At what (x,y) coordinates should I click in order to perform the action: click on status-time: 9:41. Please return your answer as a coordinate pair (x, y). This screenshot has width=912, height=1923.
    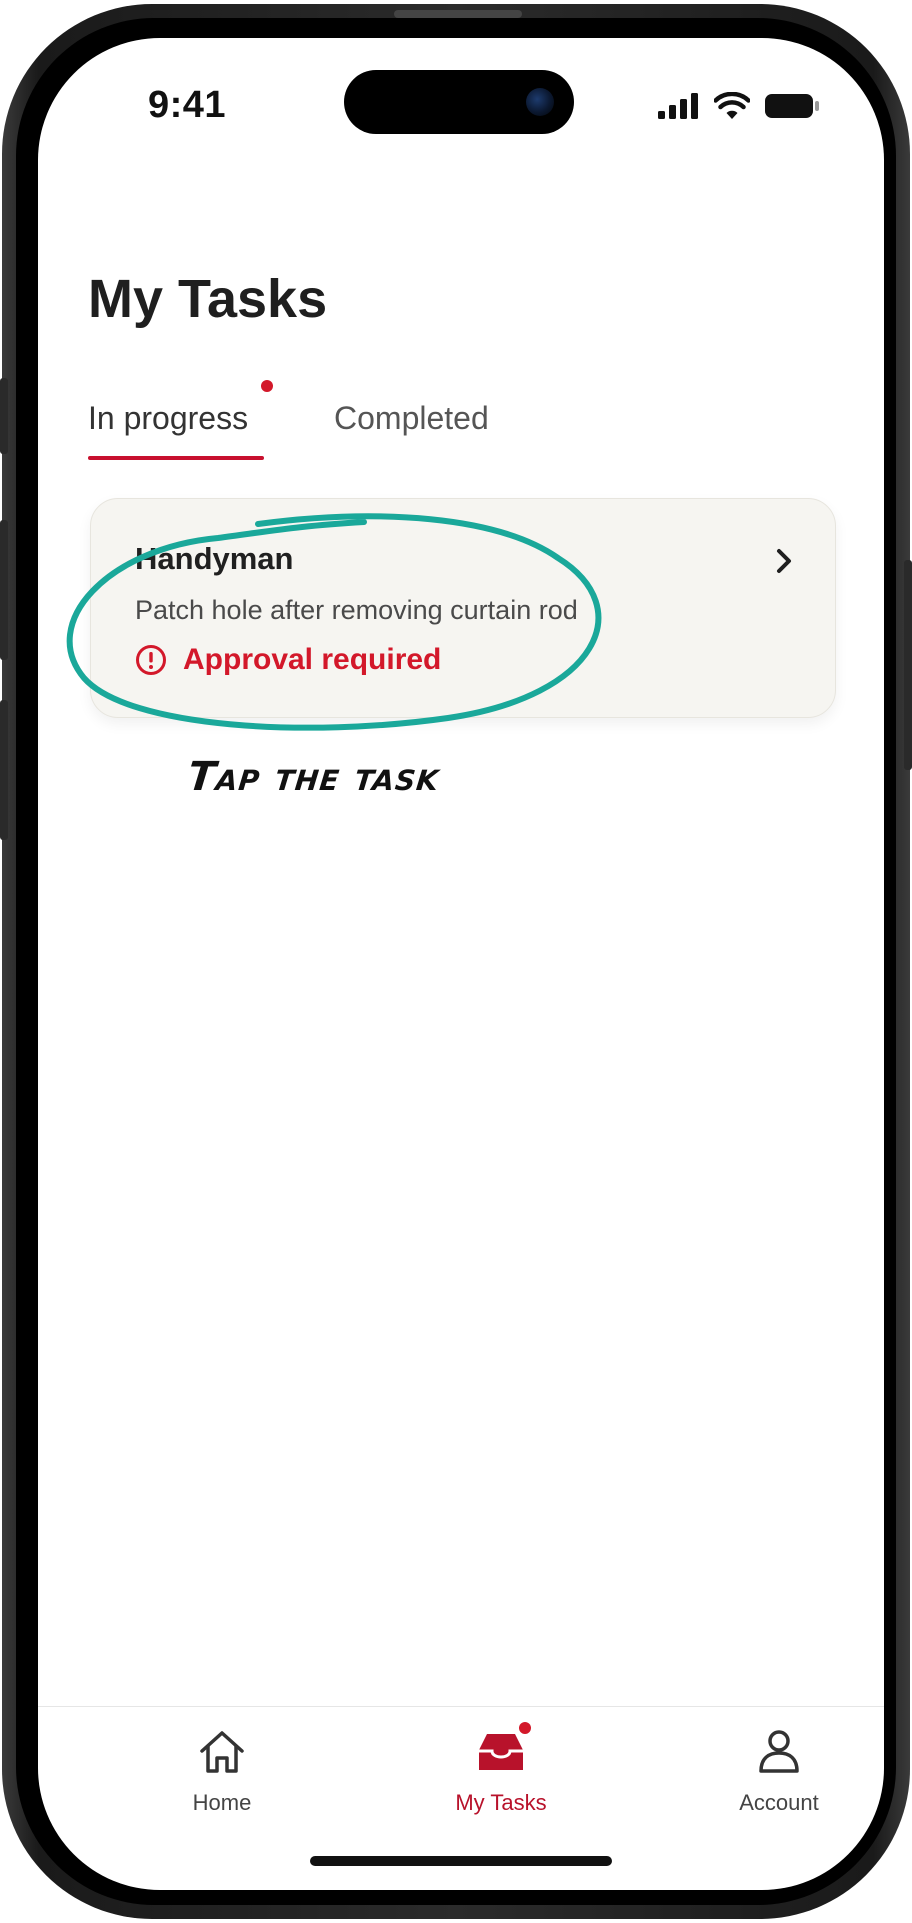
    Looking at the image, I should click on (187, 105).